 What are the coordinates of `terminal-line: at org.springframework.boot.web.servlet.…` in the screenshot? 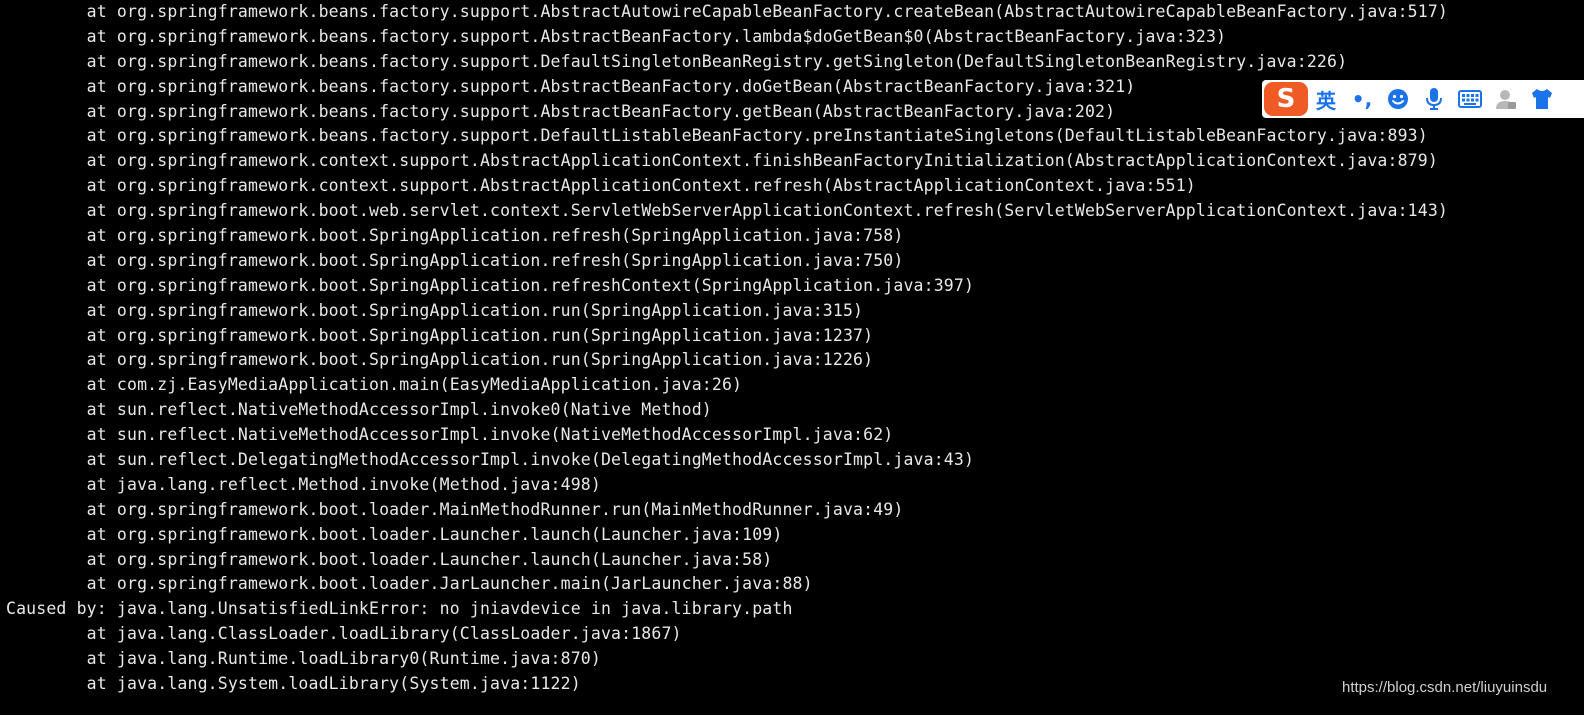 It's located at (727, 211).